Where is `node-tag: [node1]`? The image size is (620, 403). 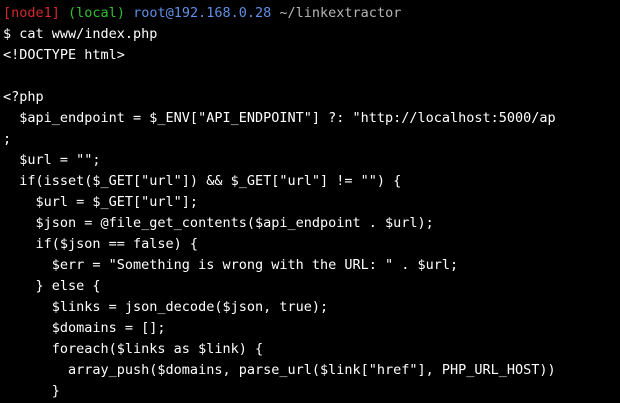
node-tag: [node1] is located at coordinates (31, 13).